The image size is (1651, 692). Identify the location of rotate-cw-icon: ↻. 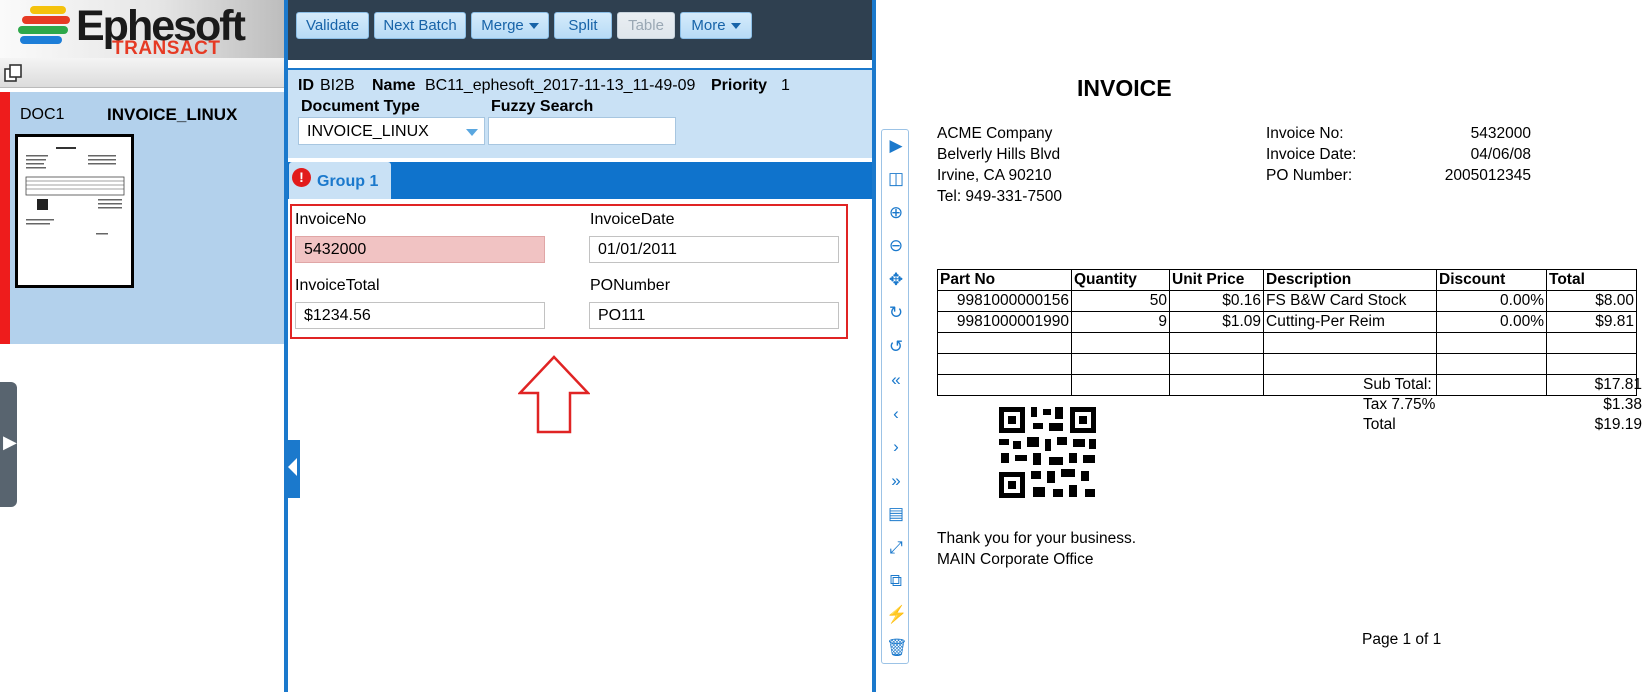
(896, 313).